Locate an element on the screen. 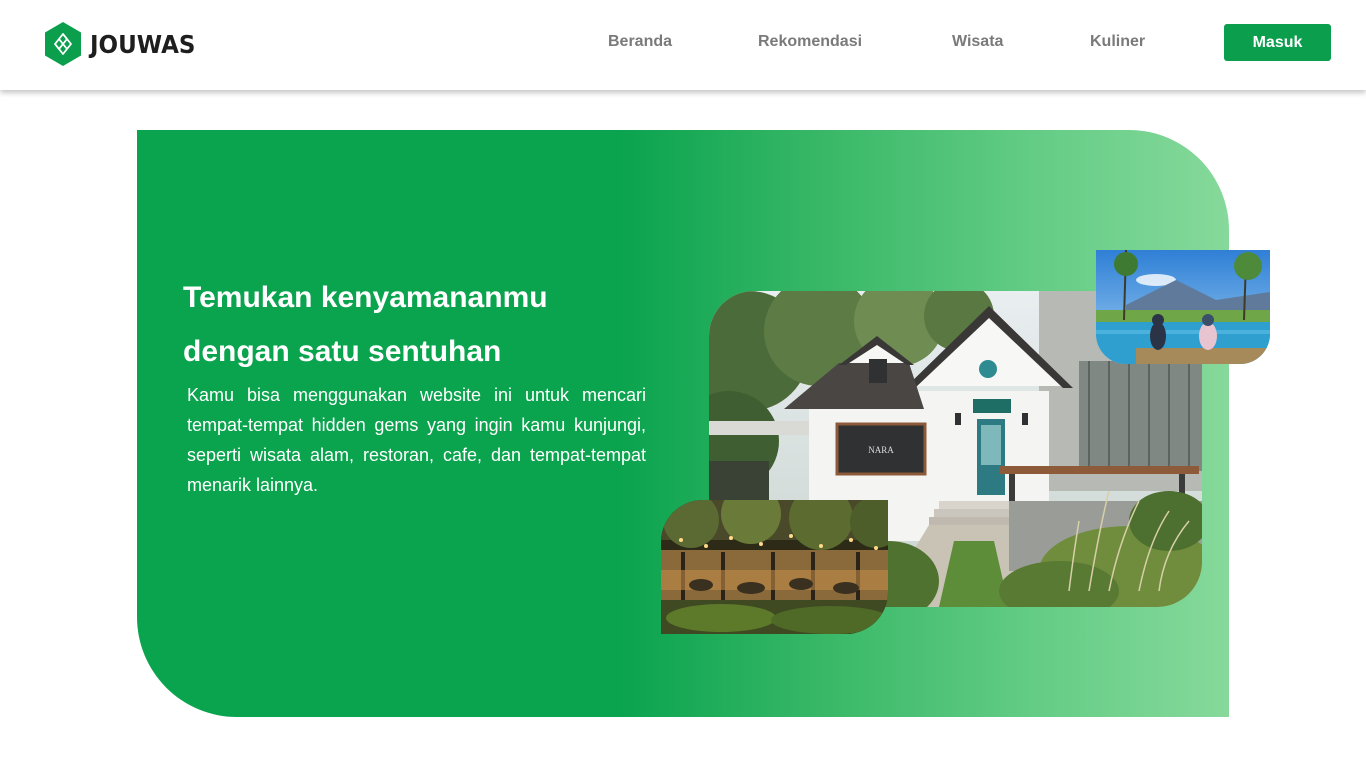  nav-link-beranda: Beranda is located at coordinates (640, 42).